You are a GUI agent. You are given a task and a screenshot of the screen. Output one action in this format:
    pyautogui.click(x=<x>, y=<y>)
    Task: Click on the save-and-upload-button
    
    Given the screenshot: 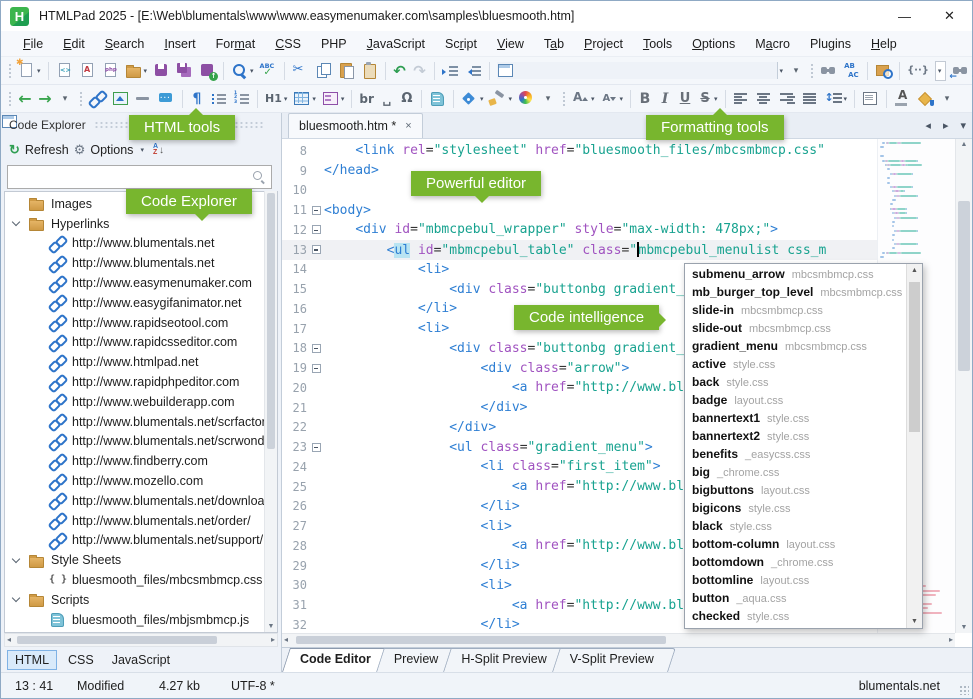 What is the action you would take?
    pyautogui.click(x=208, y=71)
    